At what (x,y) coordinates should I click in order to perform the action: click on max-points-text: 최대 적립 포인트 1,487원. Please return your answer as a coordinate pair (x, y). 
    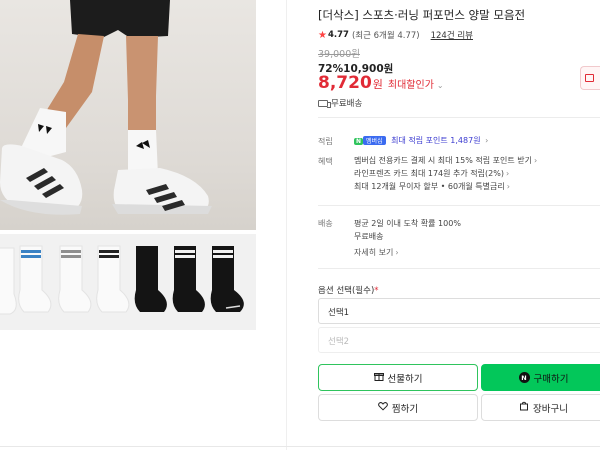
    Looking at the image, I should click on (436, 140).